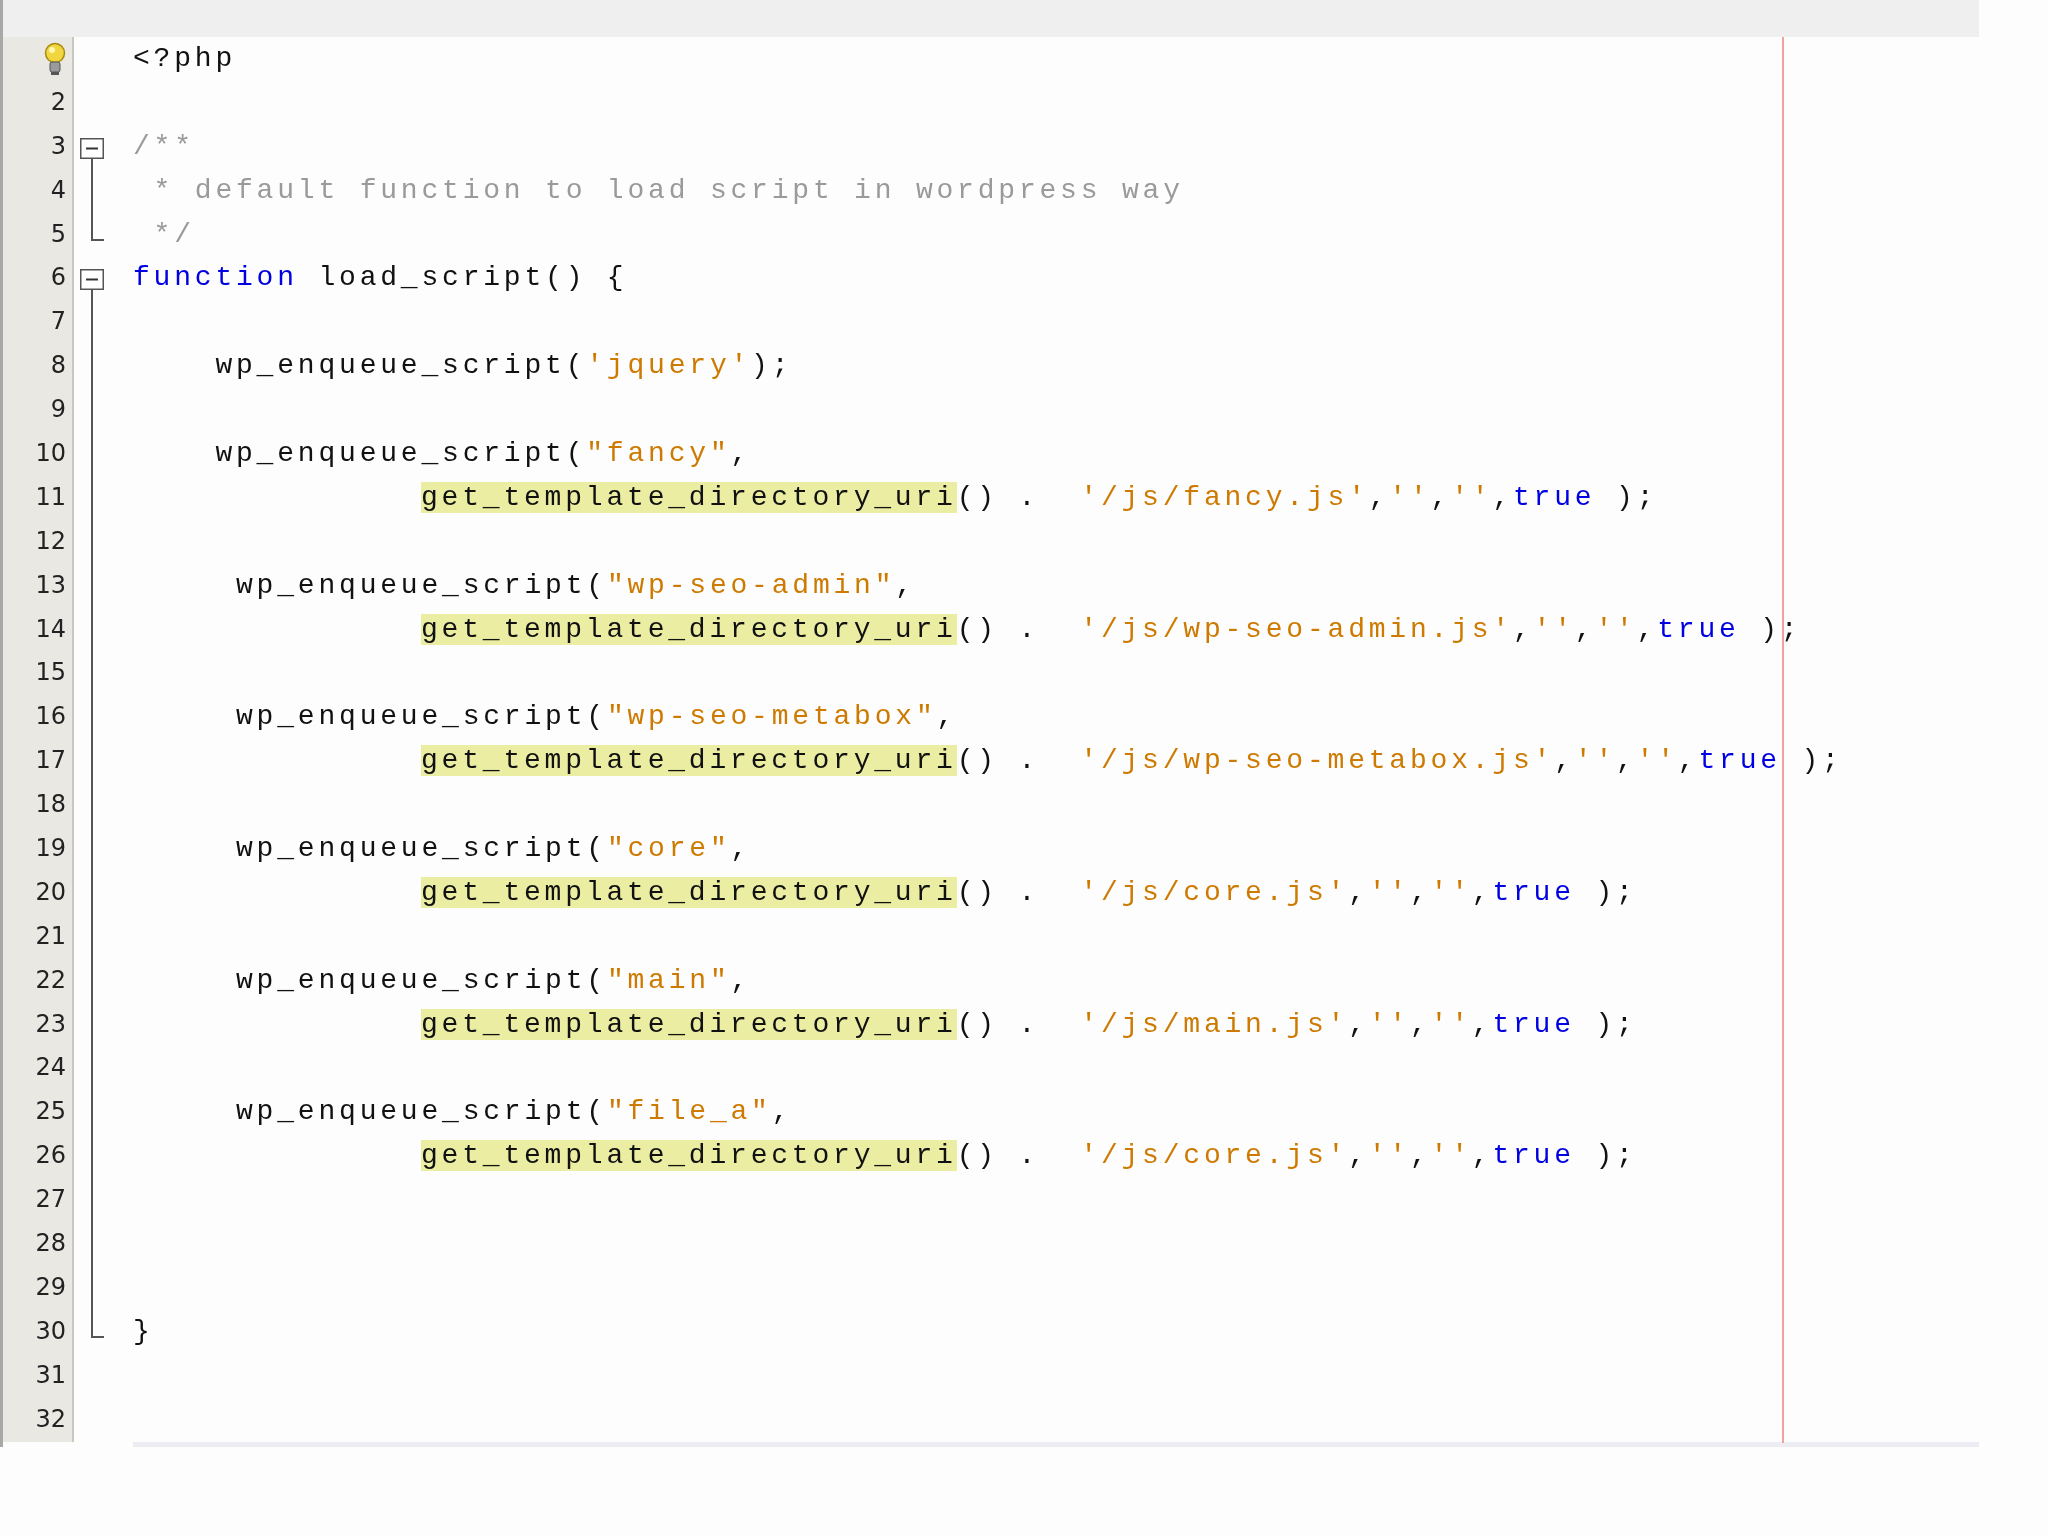 This screenshot has height=1536, width=2048. What do you see at coordinates (575, 585) in the screenshot?
I see `code-line: wp_enqueue_script("wp-seo-admin",` at bounding box center [575, 585].